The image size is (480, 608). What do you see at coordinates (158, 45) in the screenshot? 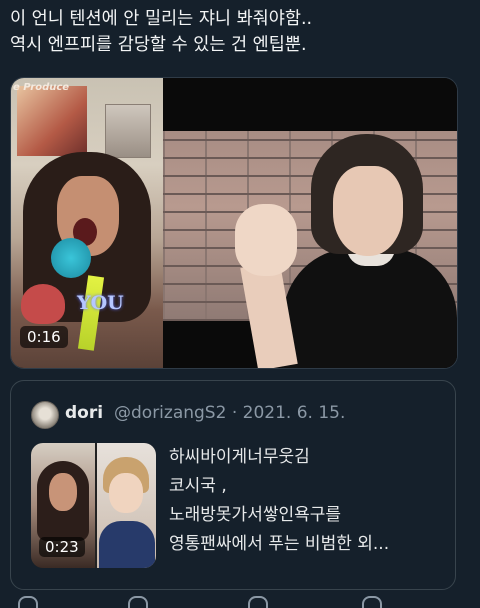
I see `tweet-text-line-2: 역시 엔프피를 감당할 수 있는 건 엔팁뿐.` at bounding box center [158, 45].